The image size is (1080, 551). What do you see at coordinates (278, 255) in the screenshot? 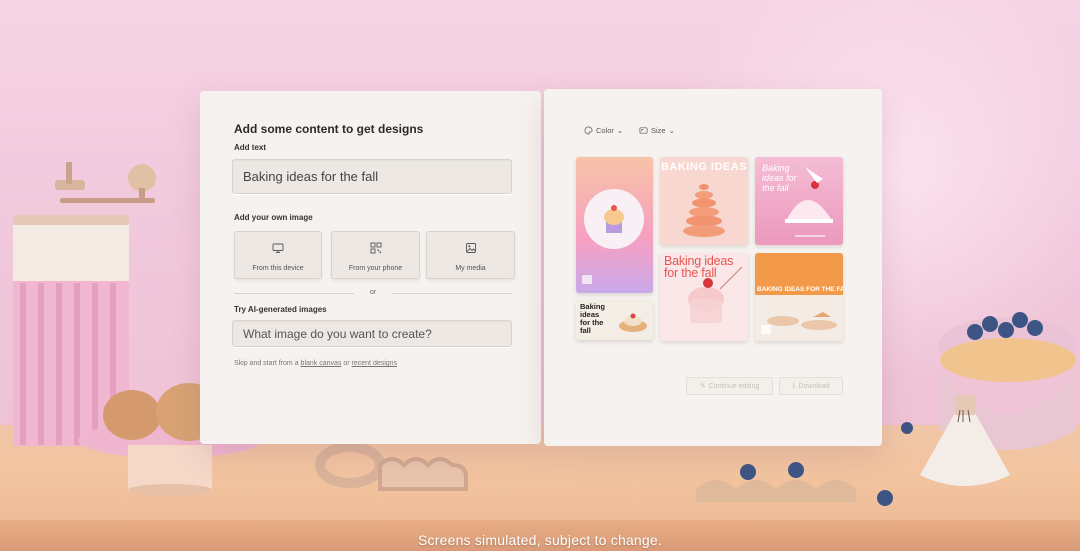
I see `from-this-device-button: From this device` at bounding box center [278, 255].